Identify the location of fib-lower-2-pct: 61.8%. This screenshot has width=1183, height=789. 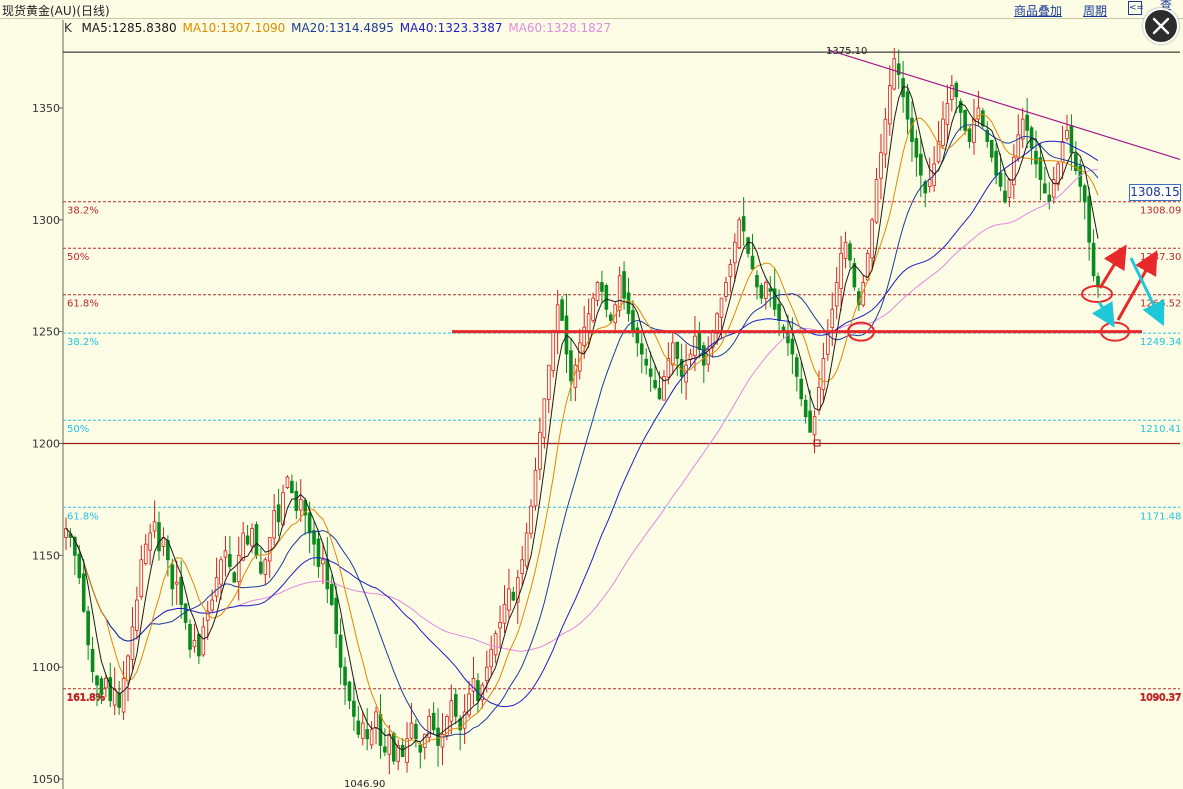
(83, 516).